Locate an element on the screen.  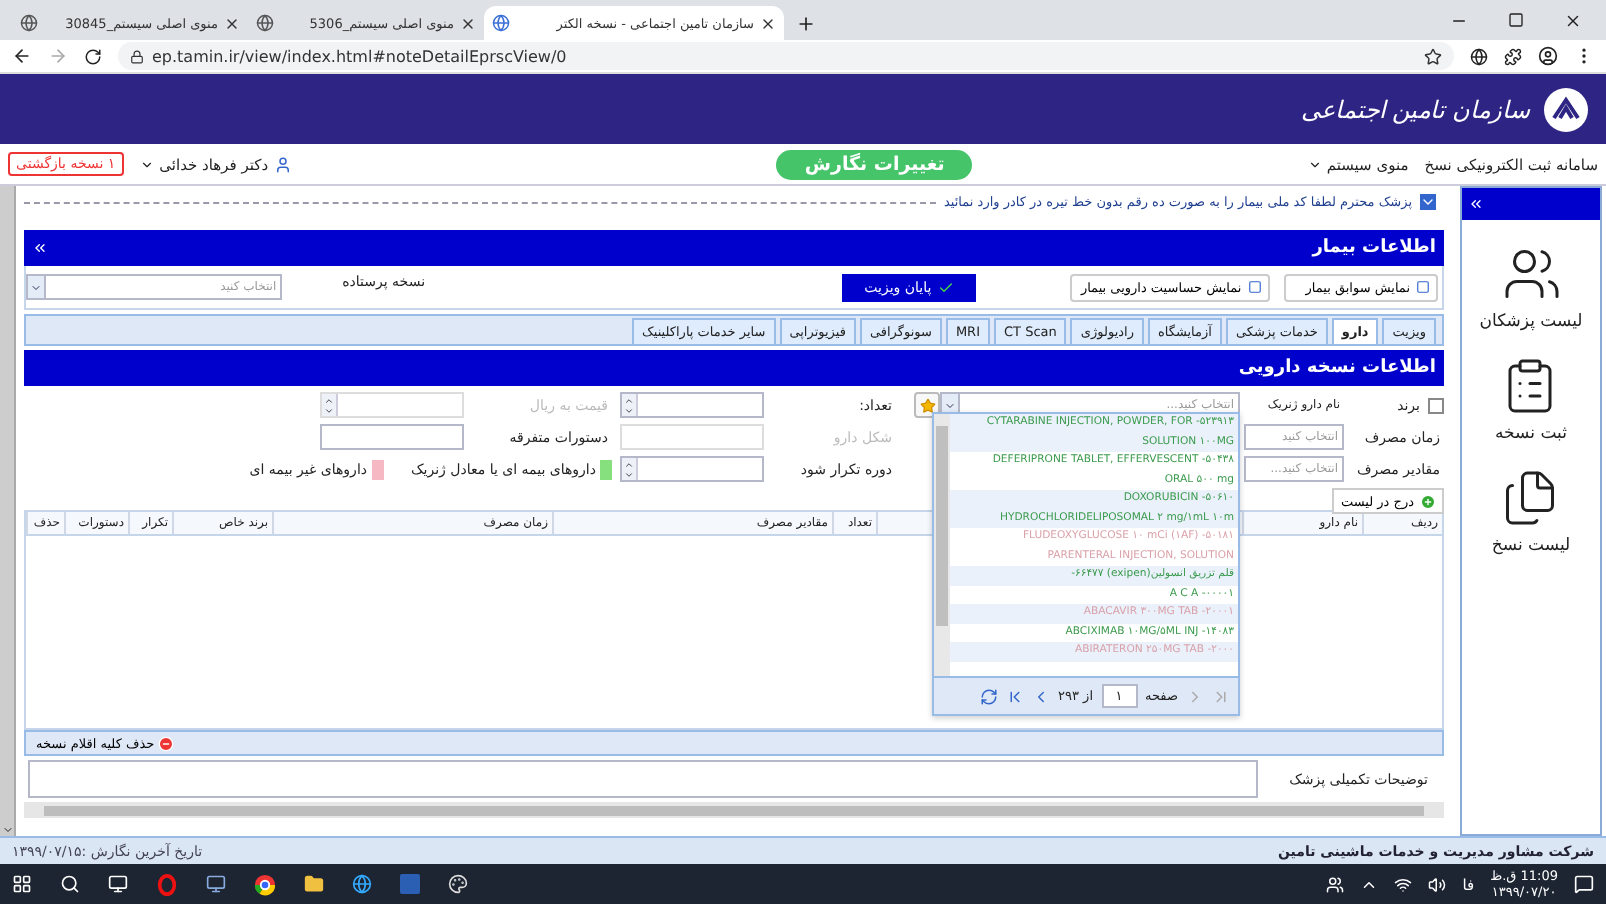
notes-field is located at coordinates (643, 779).